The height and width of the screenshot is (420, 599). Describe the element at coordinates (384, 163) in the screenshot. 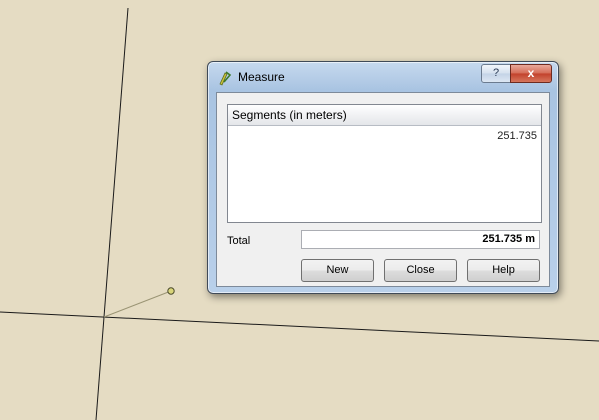

I see `segments-table: Segments (in meters) 251.735` at that location.